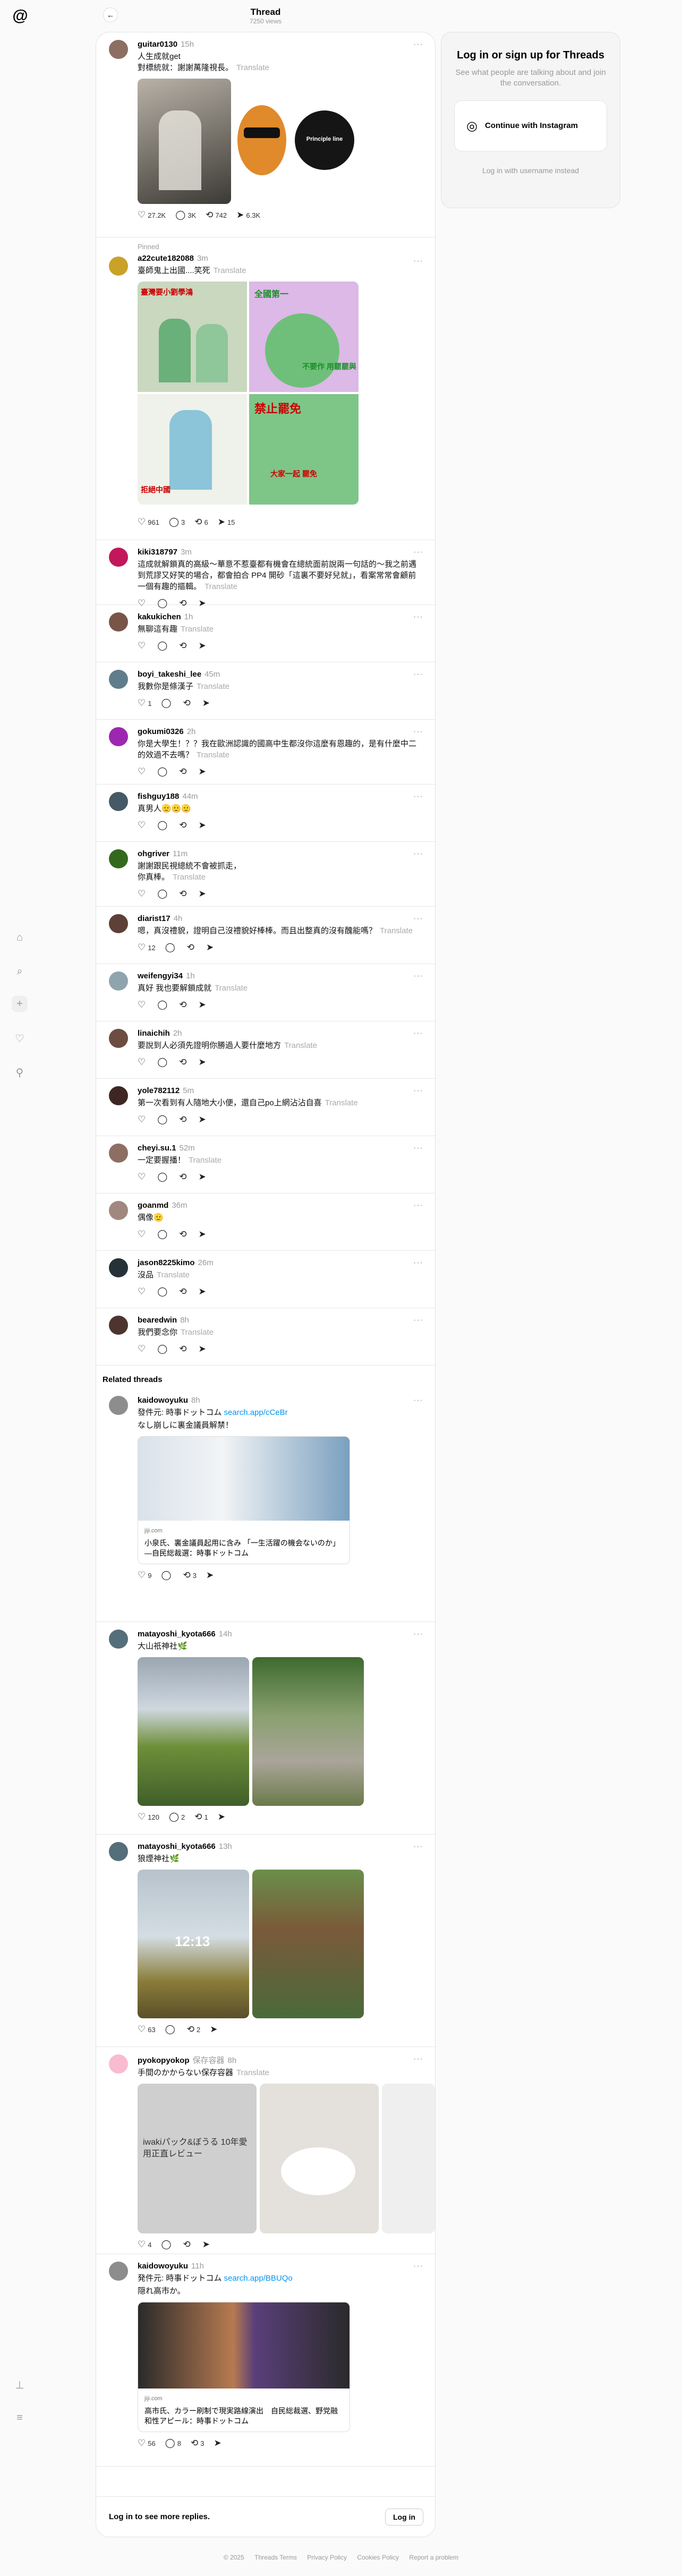  What do you see at coordinates (184, 141) in the screenshot?
I see `photo` at bounding box center [184, 141].